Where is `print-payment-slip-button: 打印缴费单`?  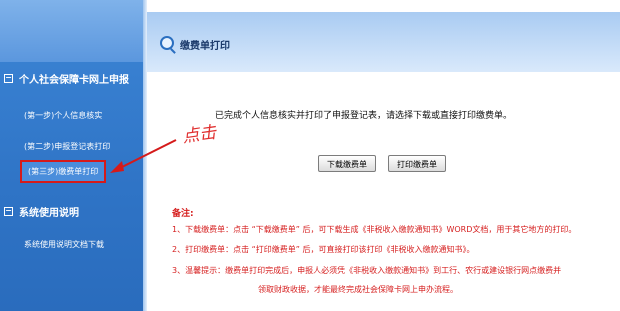
print-payment-slip-button: 打印缴费单 is located at coordinates (417, 163).